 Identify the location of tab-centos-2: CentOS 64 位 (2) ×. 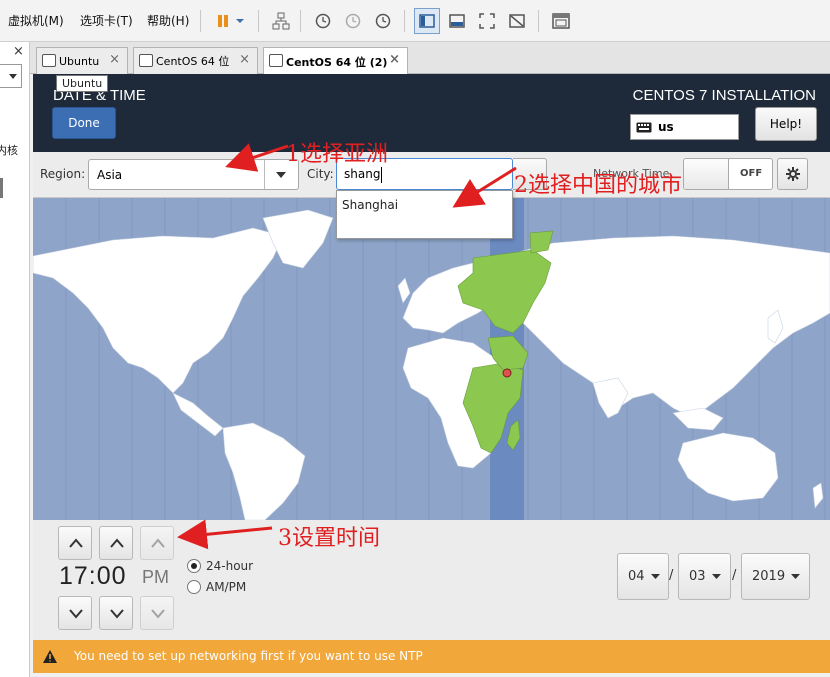
(335, 61).